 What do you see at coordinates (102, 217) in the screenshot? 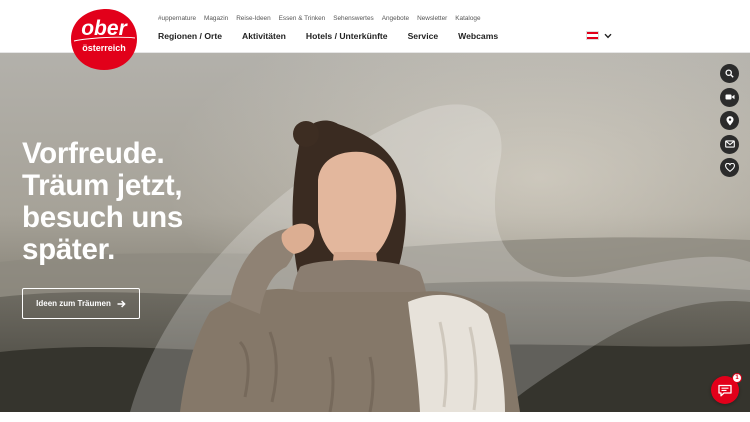
I see `hero-headline-line: besuch uns` at bounding box center [102, 217].